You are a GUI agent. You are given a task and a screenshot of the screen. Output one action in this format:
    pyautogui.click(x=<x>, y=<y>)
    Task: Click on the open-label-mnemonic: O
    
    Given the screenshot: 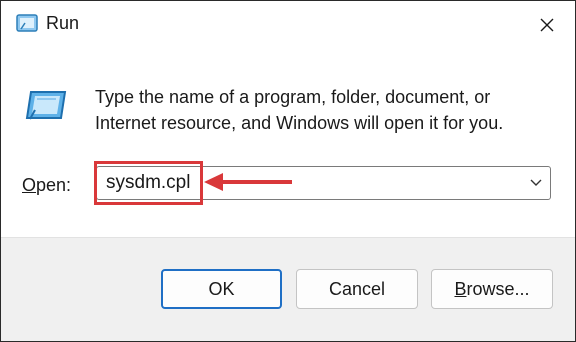 What is the action you would take?
    pyautogui.click(x=29, y=185)
    